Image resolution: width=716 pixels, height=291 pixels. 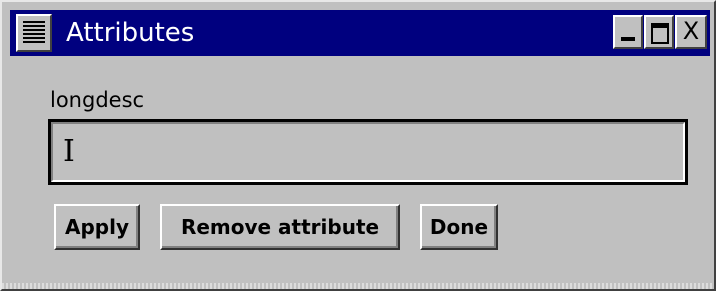 What do you see at coordinates (97, 100) in the screenshot?
I see `field-label: longdesc` at bounding box center [97, 100].